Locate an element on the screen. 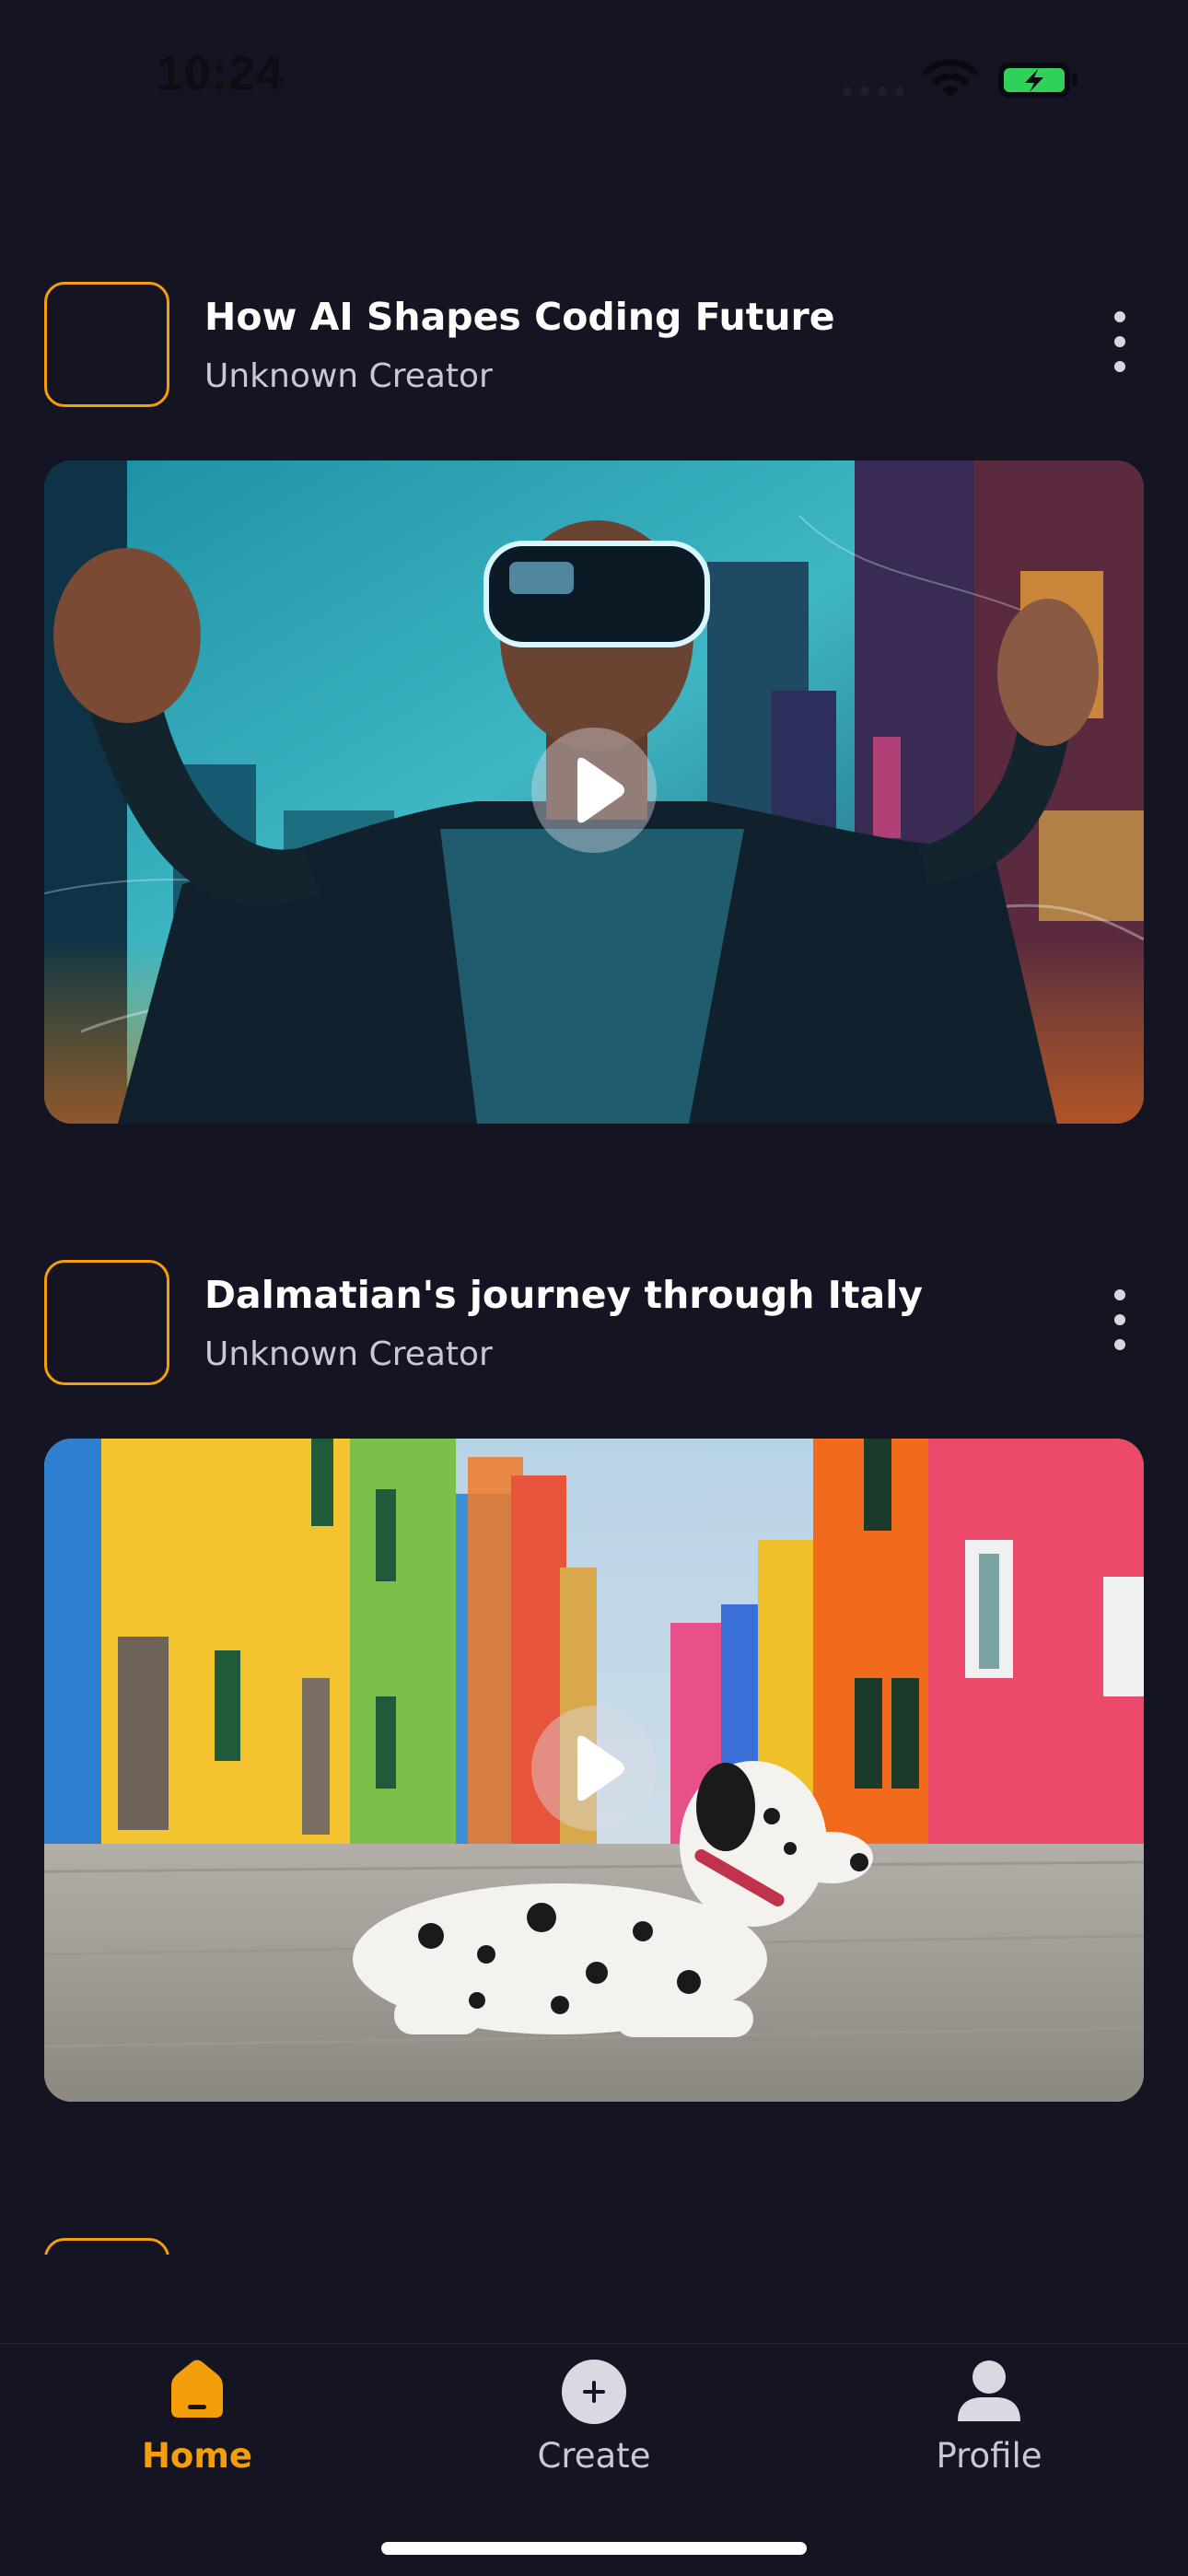 Image resolution: width=1188 pixels, height=2576 pixels. plus-circle-icon is located at coordinates (594, 2392).